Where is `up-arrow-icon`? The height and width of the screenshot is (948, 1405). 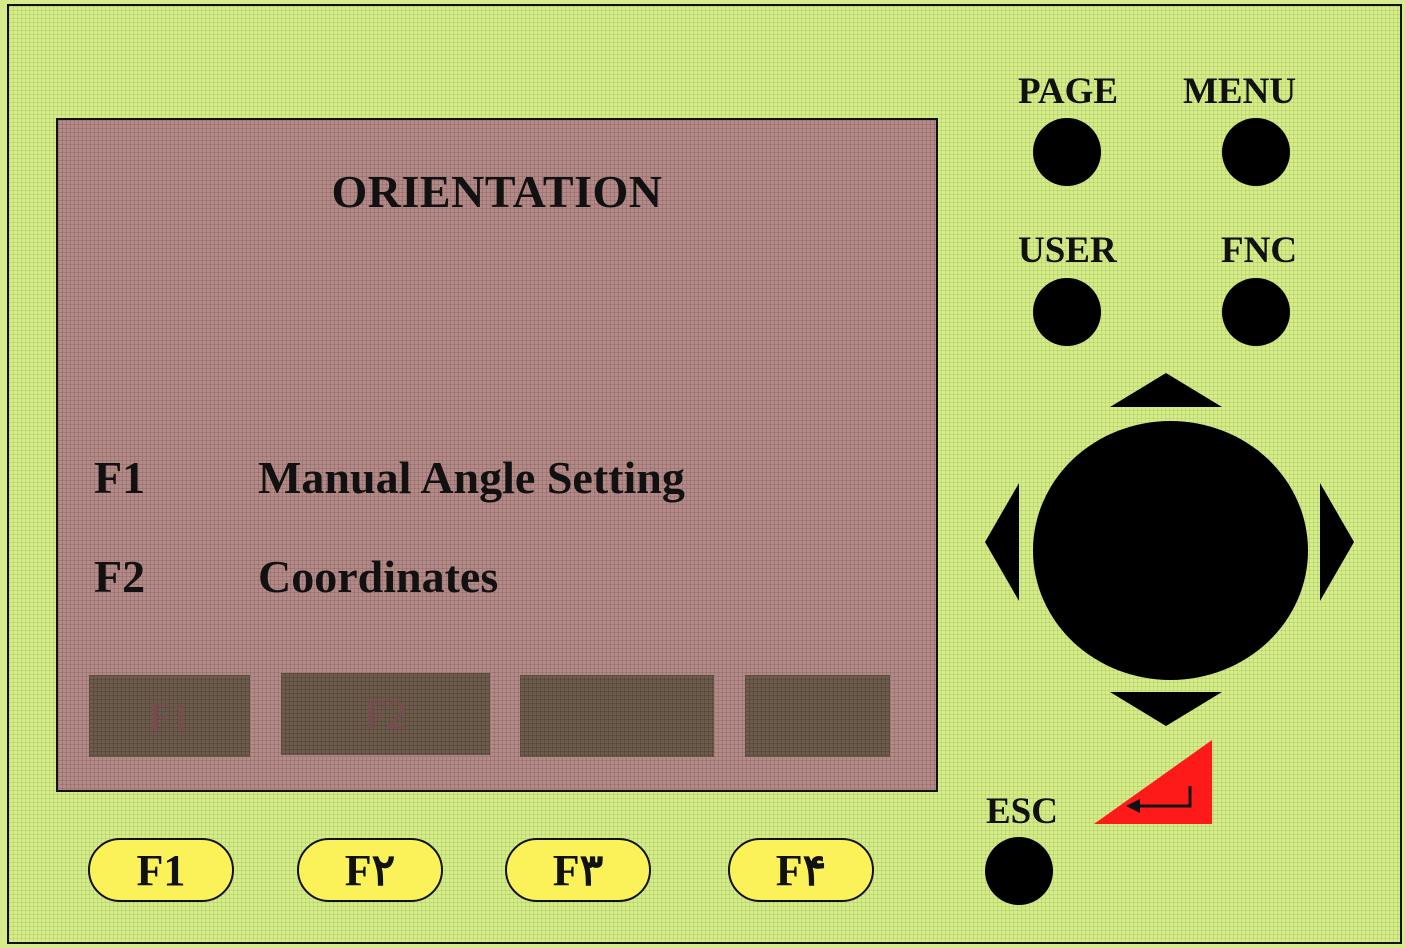 up-arrow-icon is located at coordinates (1166, 390).